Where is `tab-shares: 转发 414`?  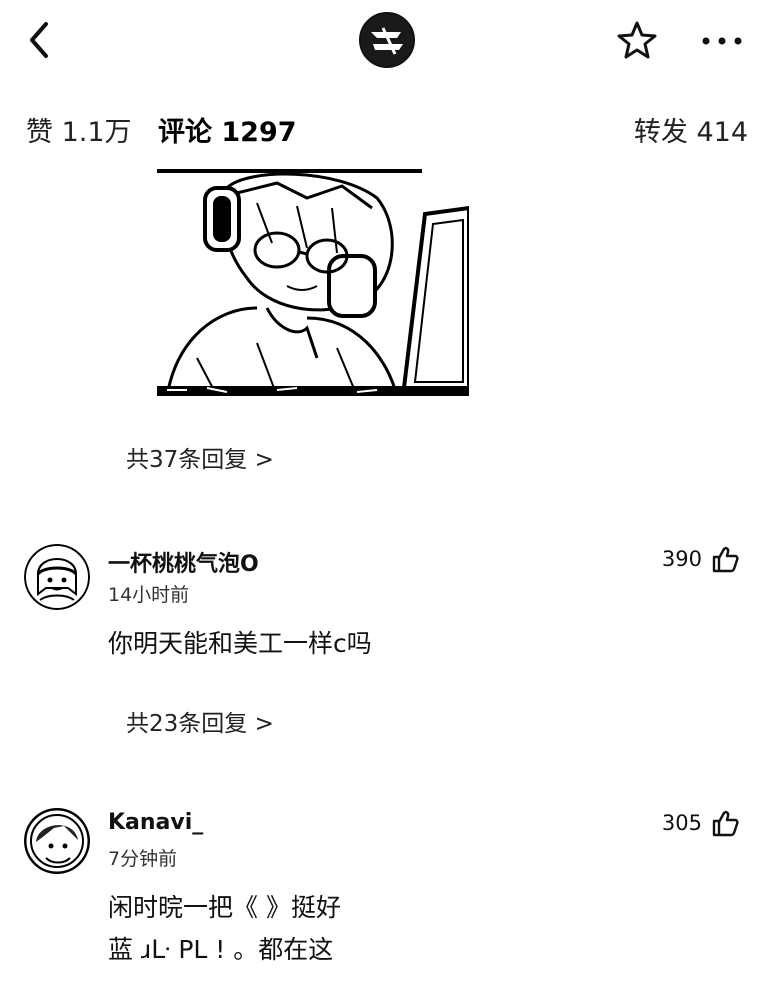 tab-shares: 转发 414 is located at coordinates (691, 129).